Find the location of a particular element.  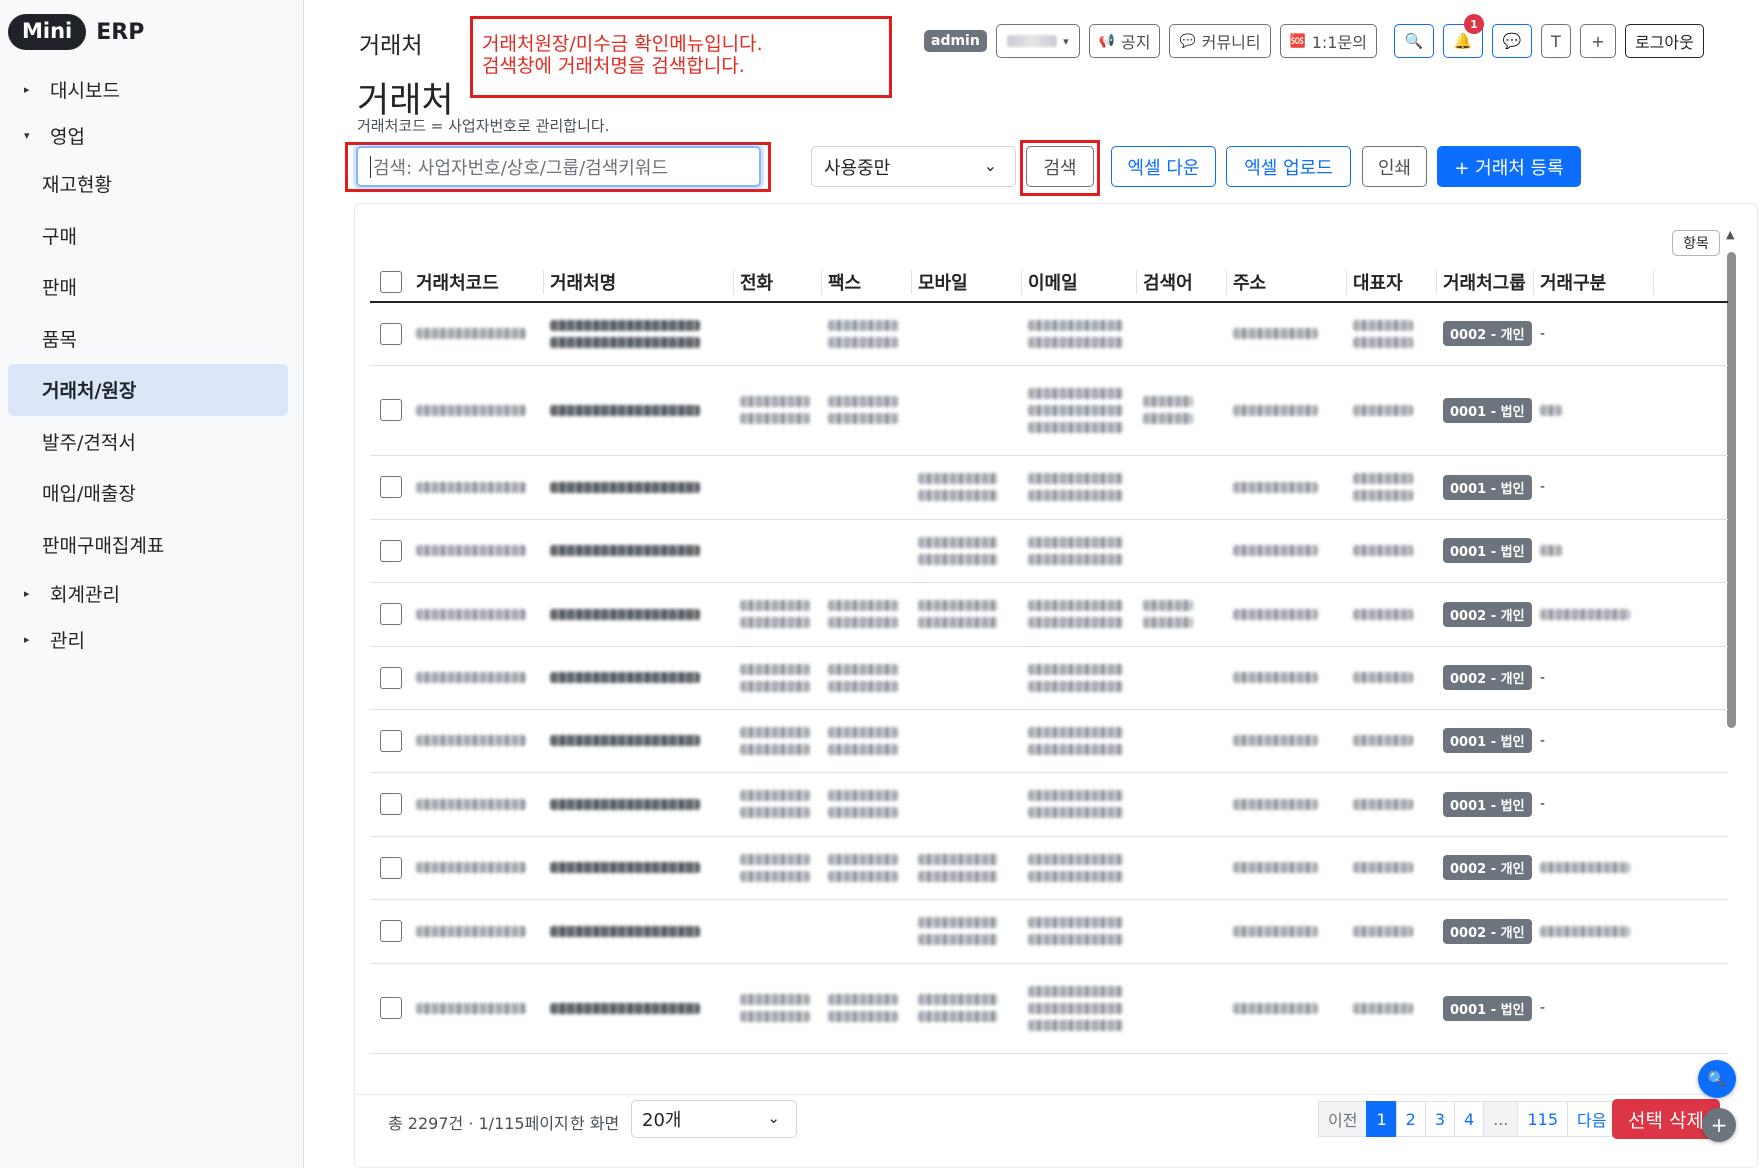

col-header: 팩스 is located at coordinates (867, 282).